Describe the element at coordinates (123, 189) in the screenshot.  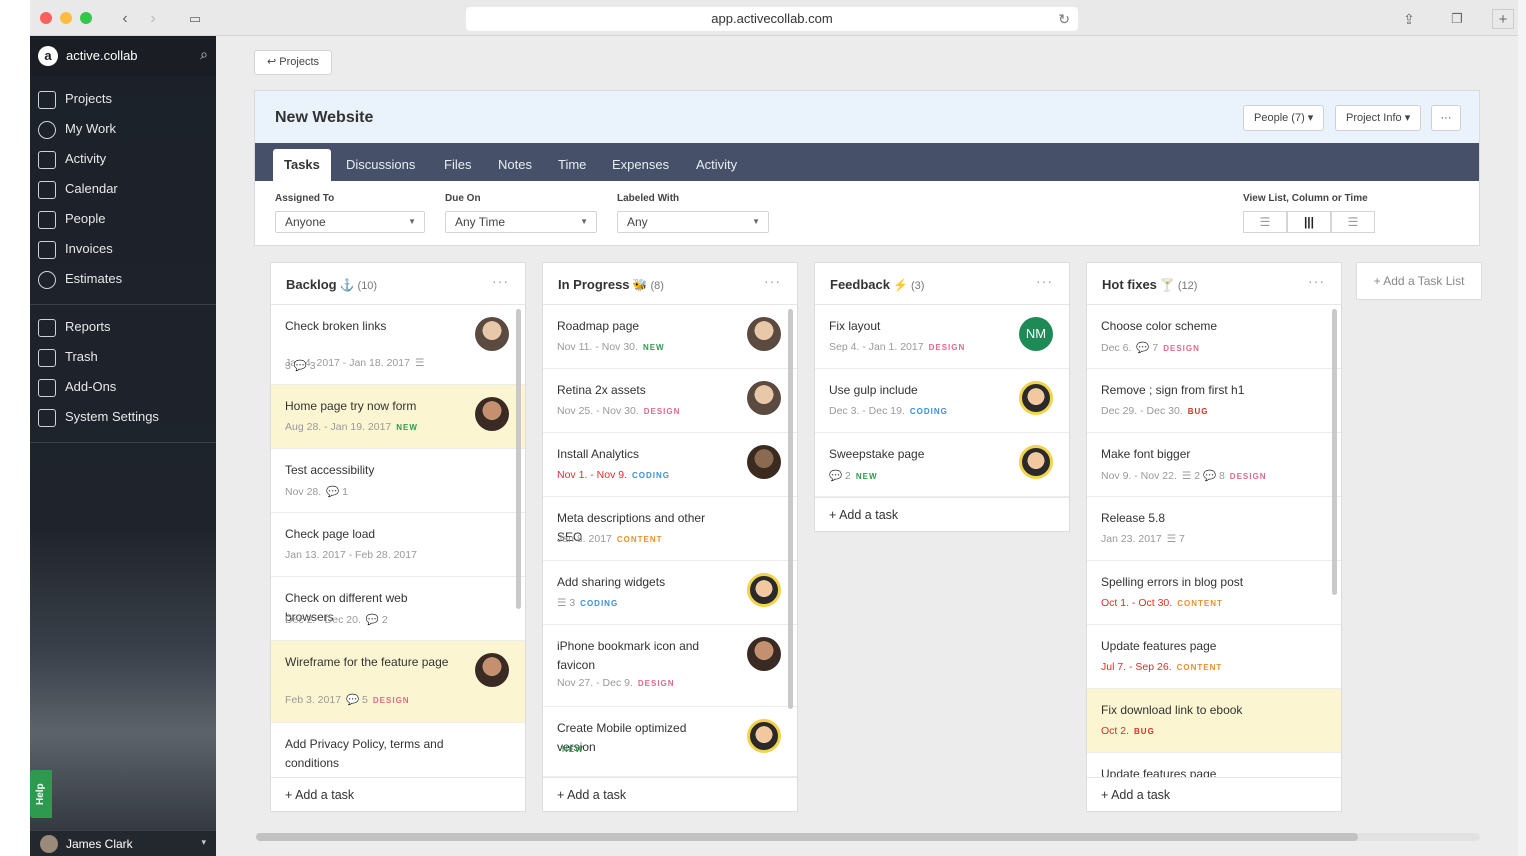
I see `sidebar-item-calendar: Calendar` at that location.